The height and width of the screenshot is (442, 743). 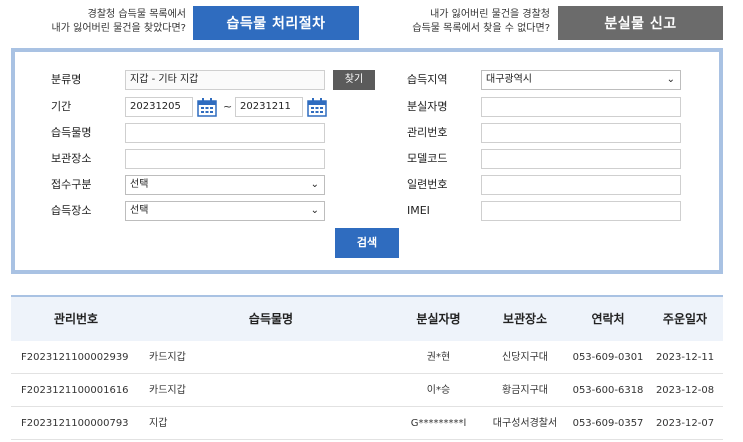 I want to click on serial-no-label: 일련번호, so click(x=427, y=184).